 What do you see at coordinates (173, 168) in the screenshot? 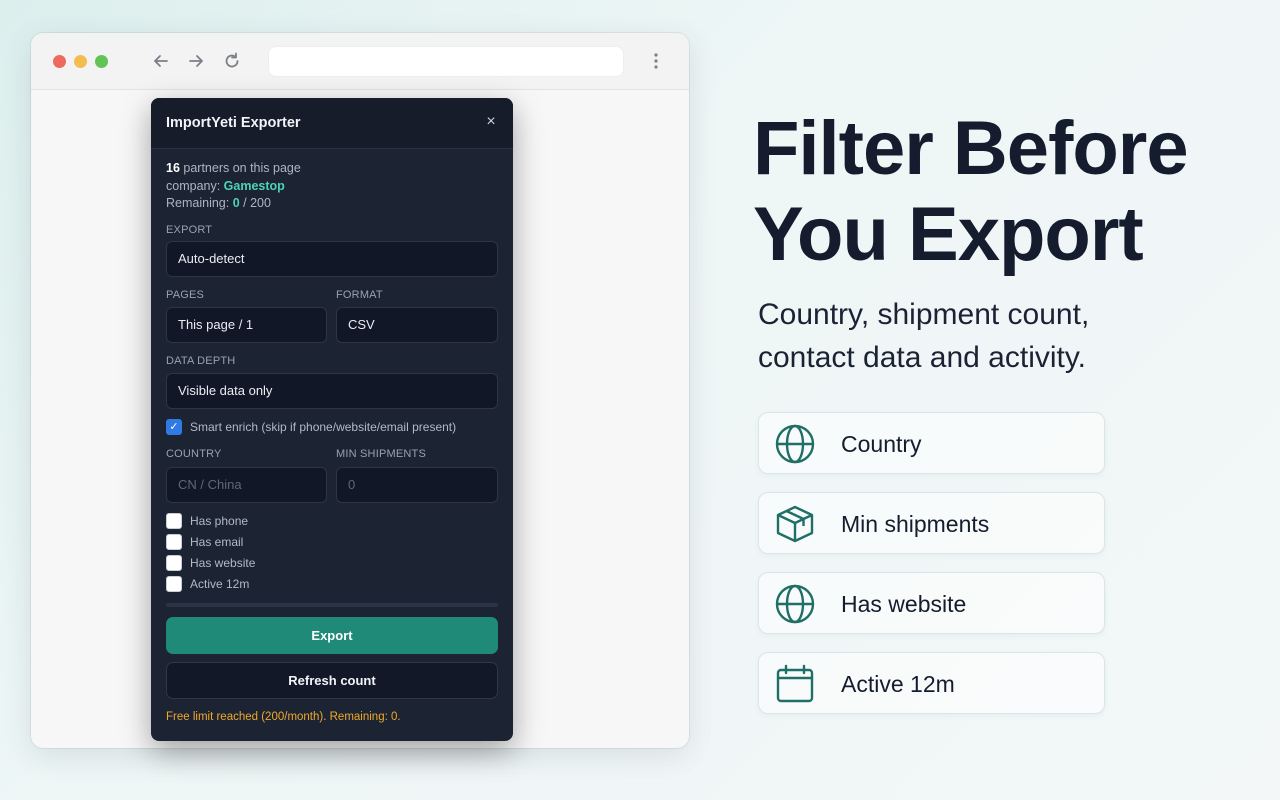
I see `partners-count: 16` at bounding box center [173, 168].